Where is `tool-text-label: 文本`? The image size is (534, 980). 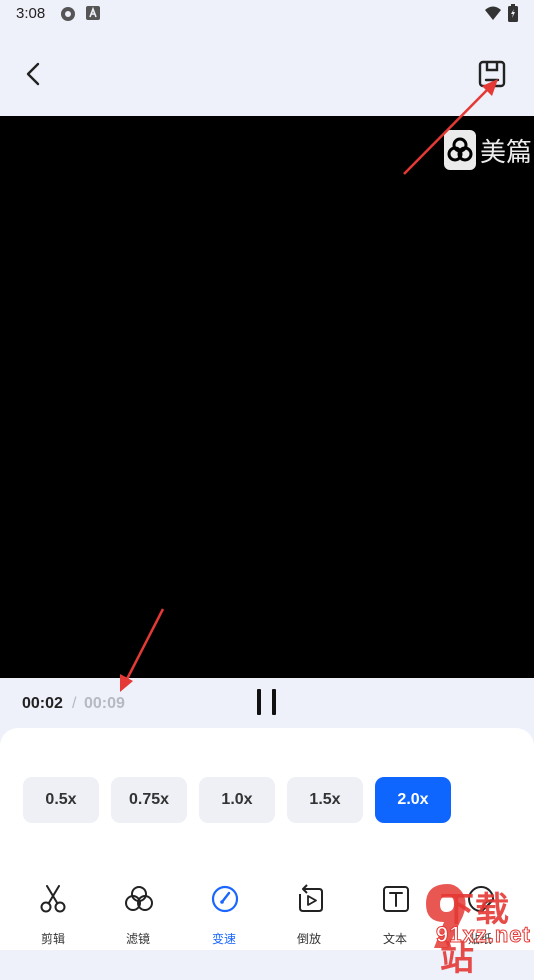 tool-text-label: 文本 is located at coordinates (394, 939).